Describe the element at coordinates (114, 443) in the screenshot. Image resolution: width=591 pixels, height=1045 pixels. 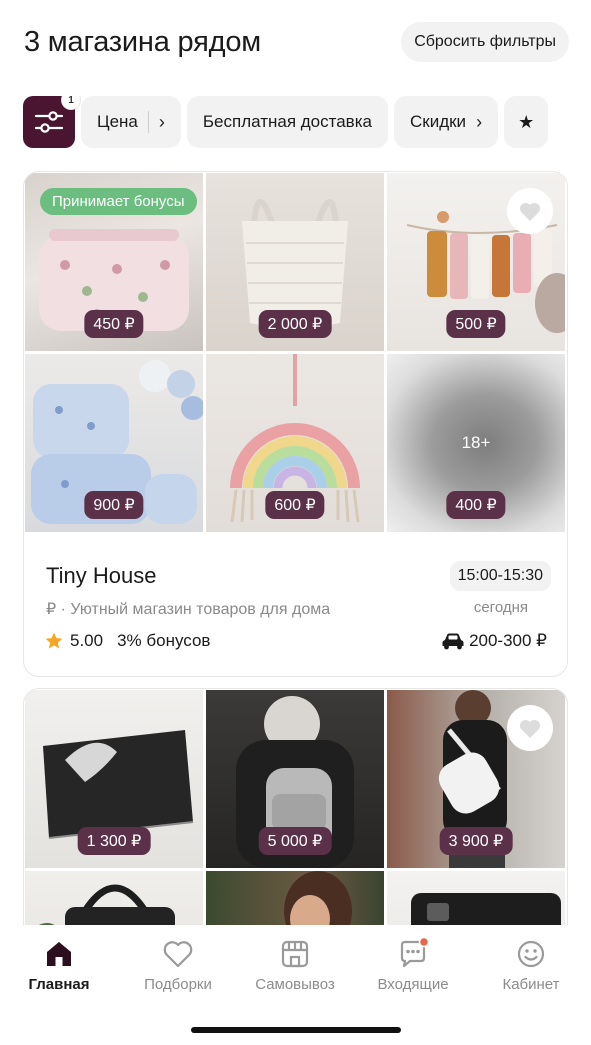
I see `product-floral-bags: 900 ₽` at that location.